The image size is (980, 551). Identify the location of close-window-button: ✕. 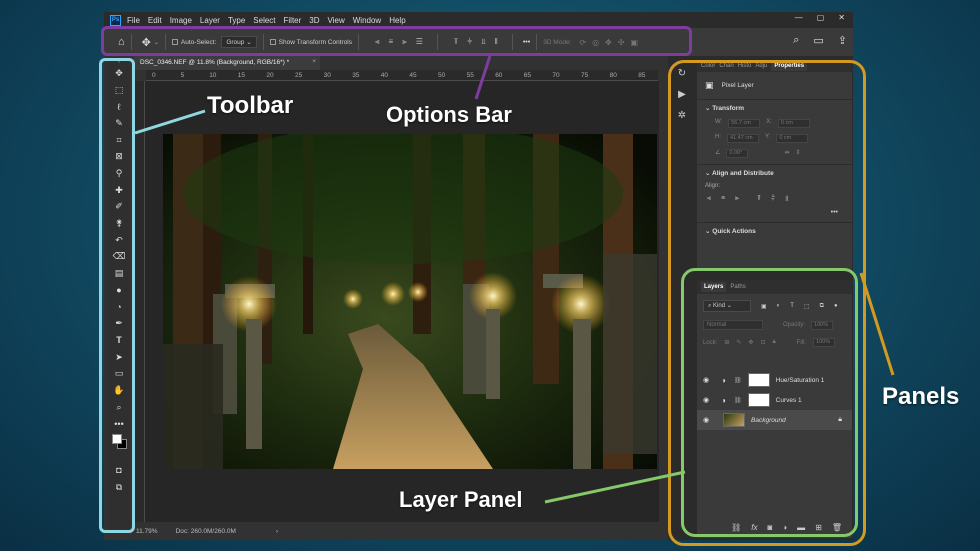
(841, 17).